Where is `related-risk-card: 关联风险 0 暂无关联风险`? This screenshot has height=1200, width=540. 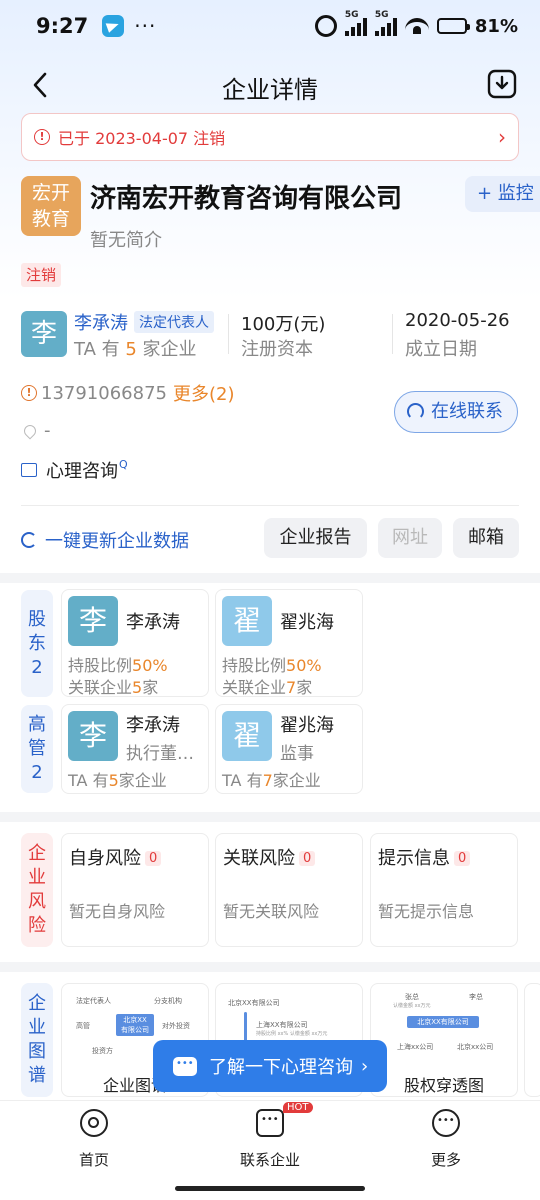
related-risk-card: 关联风险 0 暂无关联风险 is located at coordinates (289, 890).